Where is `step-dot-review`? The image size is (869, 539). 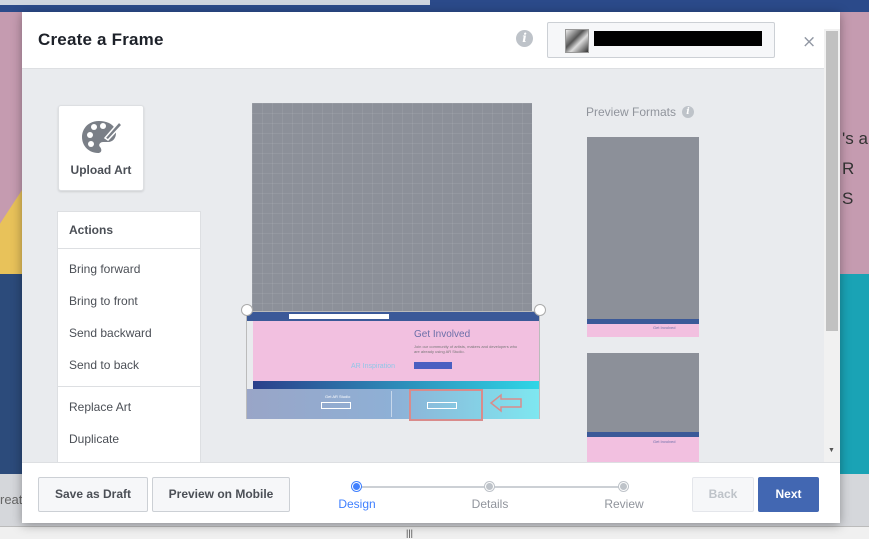
step-dot-review is located at coordinates (623, 486).